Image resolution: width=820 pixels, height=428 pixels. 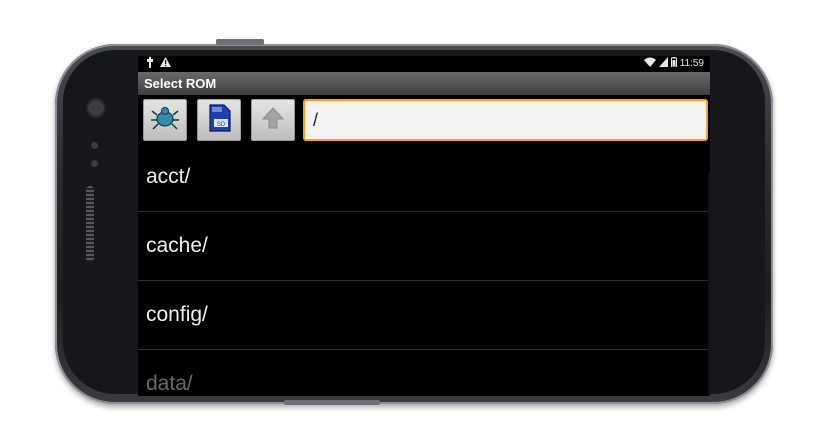 What do you see at coordinates (165, 64) in the screenshot?
I see `warning-icon` at bounding box center [165, 64].